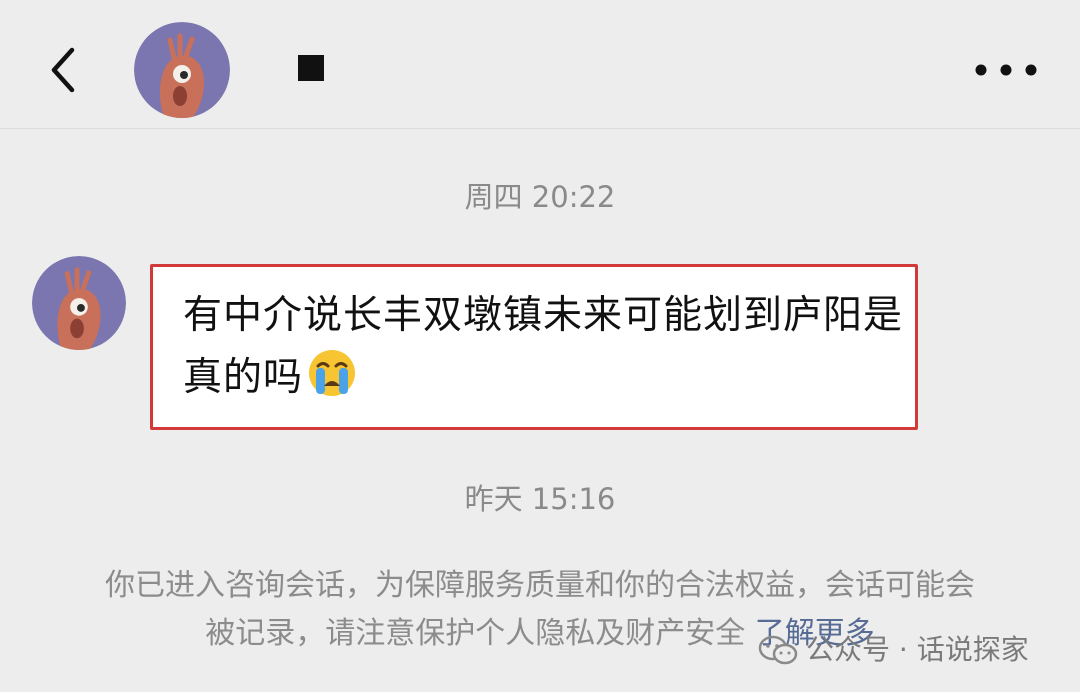 This screenshot has width=1080, height=692. I want to click on wechat-icon, so click(778, 650).